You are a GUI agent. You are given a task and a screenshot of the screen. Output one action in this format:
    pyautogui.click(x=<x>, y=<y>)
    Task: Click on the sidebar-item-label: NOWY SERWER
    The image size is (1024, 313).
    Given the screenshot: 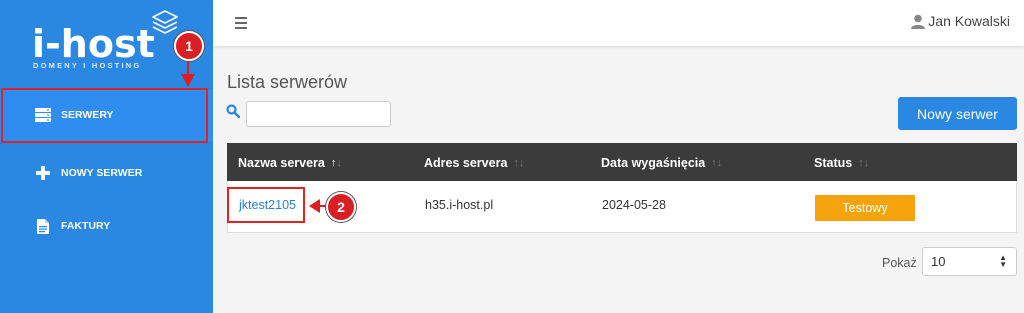 What is the action you would take?
    pyautogui.click(x=102, y=173)
    